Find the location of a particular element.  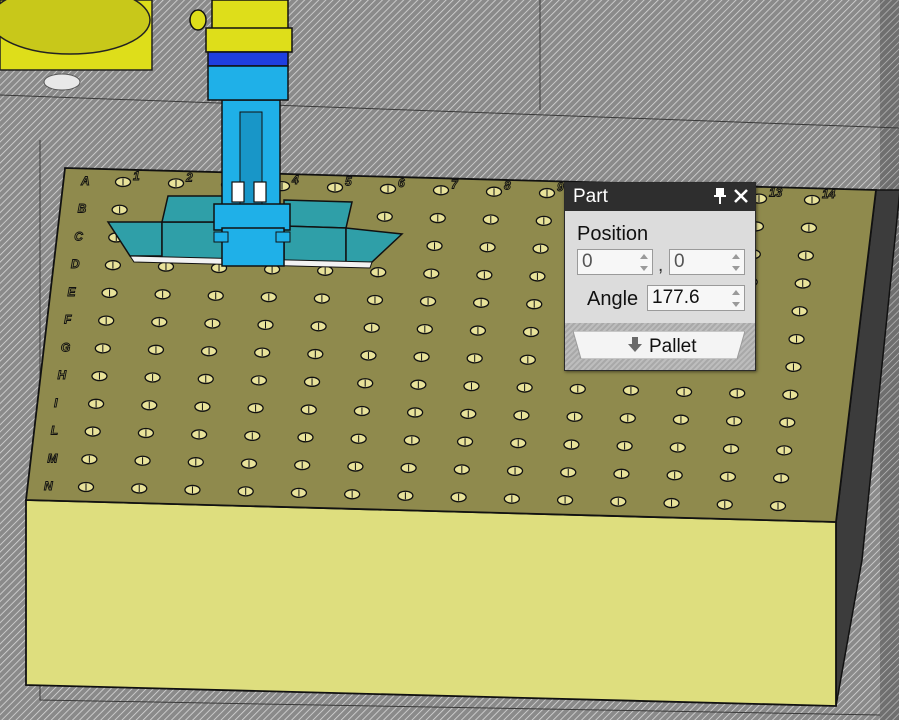

row-label: N is located at coordinates (48, 486).